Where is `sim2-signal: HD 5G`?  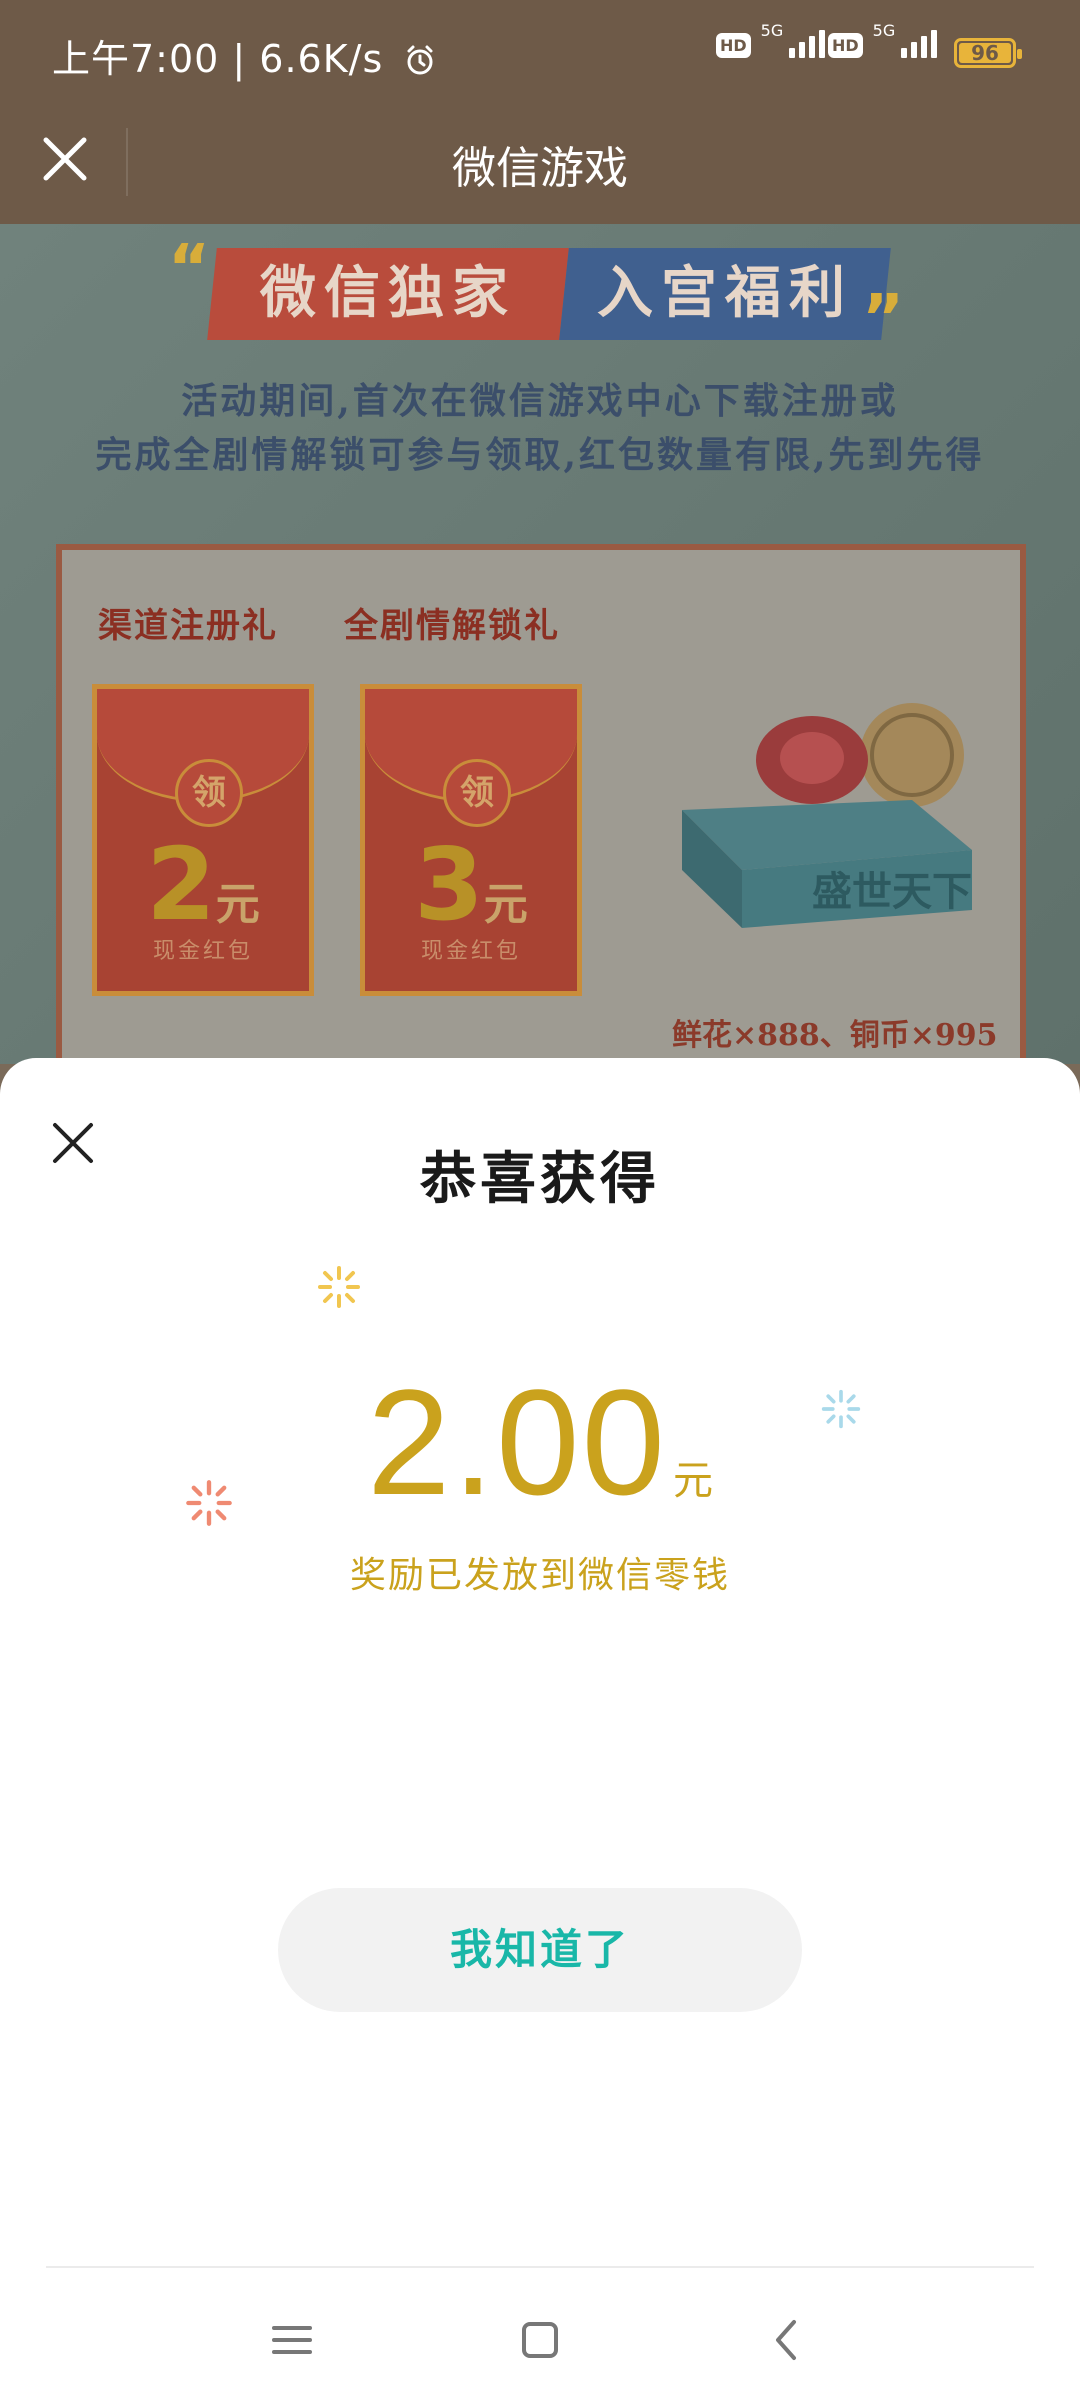 sim2-signal: HD 5G is located at coordinates (883, 39).